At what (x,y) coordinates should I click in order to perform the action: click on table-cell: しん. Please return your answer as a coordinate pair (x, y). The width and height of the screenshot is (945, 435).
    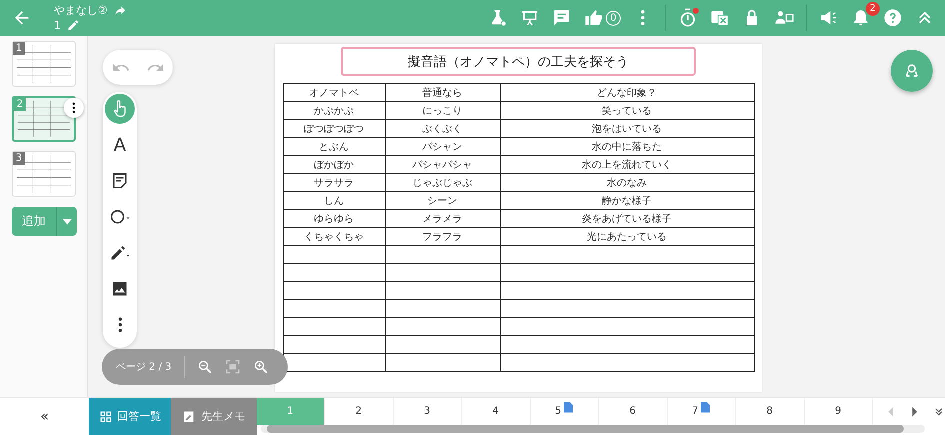
    Looking at the image, I should click on (334, 201).